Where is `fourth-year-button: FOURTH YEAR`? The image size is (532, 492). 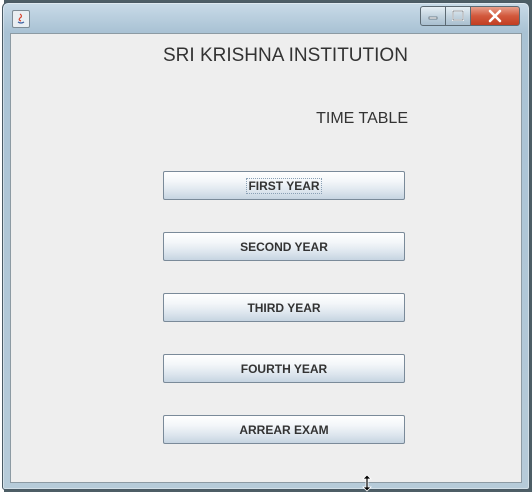 fourth-year-button: FOURTH YEAR is located at coordinates (284, 368).